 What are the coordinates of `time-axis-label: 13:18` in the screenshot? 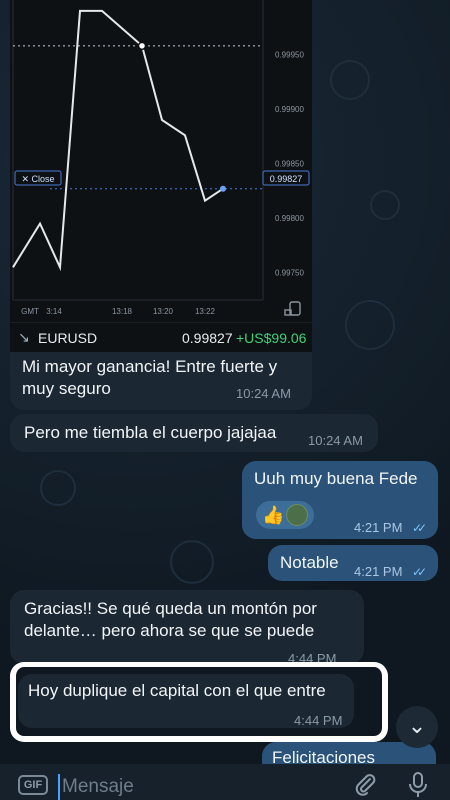 It's located at (122, 311).